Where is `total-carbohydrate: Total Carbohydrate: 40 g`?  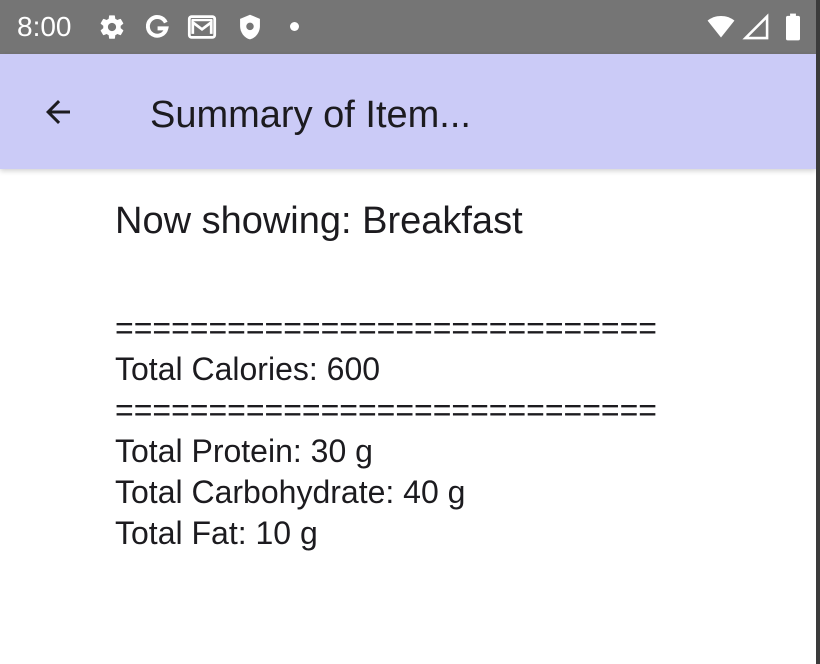 total-carbohydrate: Total Carbohydrate: 40 g is located at coordinates (290, 492).